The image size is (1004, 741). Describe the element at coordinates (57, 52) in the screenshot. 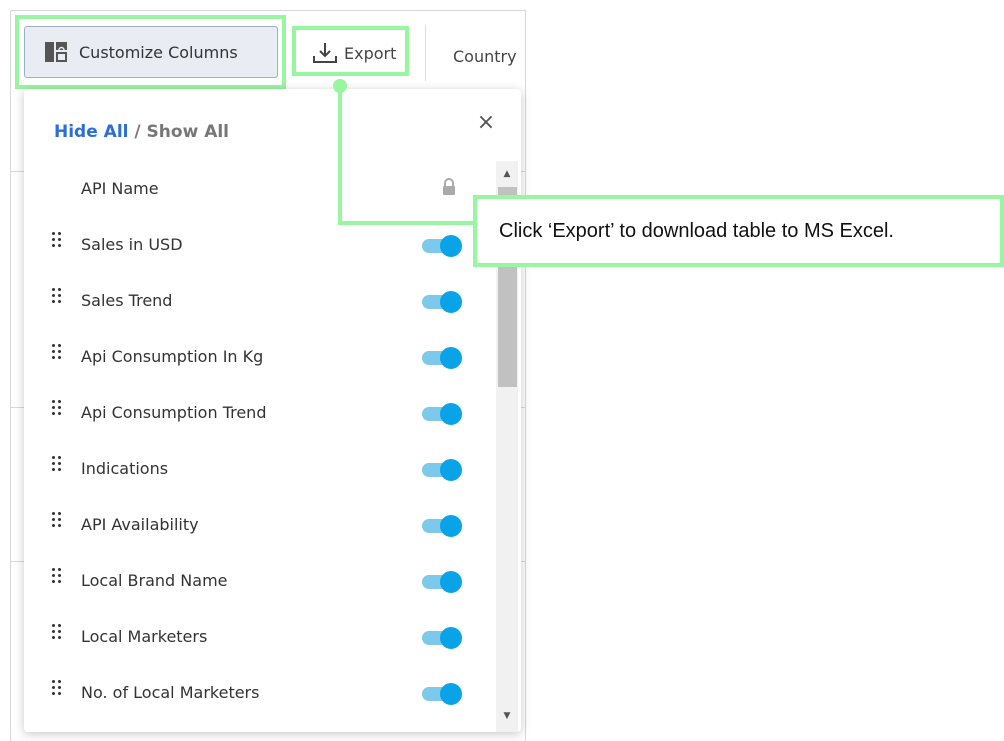

I see `columns-lock-icon` at that location.